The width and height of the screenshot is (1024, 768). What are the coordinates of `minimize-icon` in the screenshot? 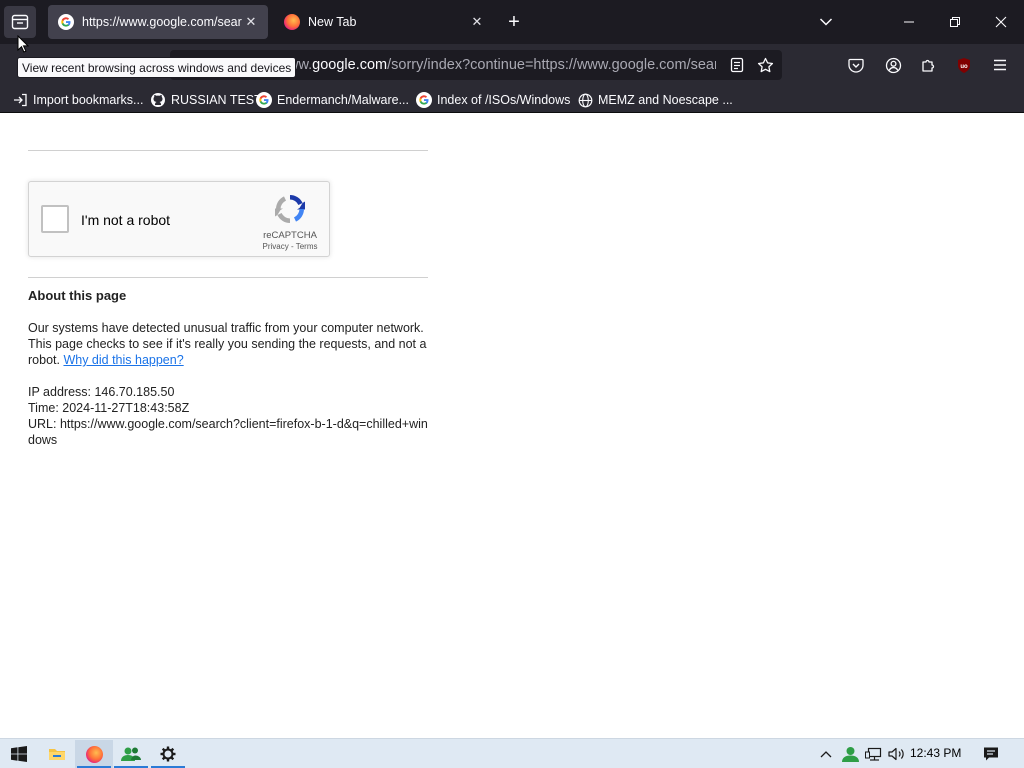 It's located at (909, 22).